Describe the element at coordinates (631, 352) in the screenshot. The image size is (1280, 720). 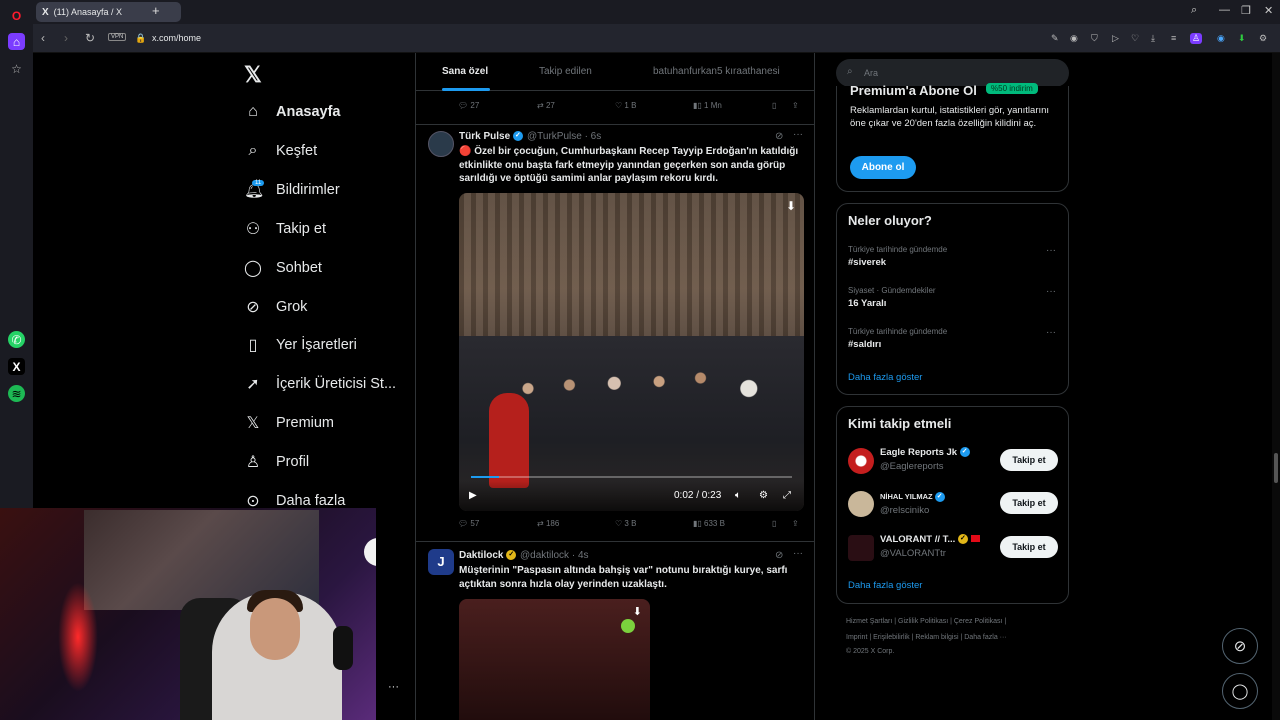
I see `tweet-video: ⬇ ▶ 0:02 / 0:23 🔈︎ ⚙ ⤢` at that location.